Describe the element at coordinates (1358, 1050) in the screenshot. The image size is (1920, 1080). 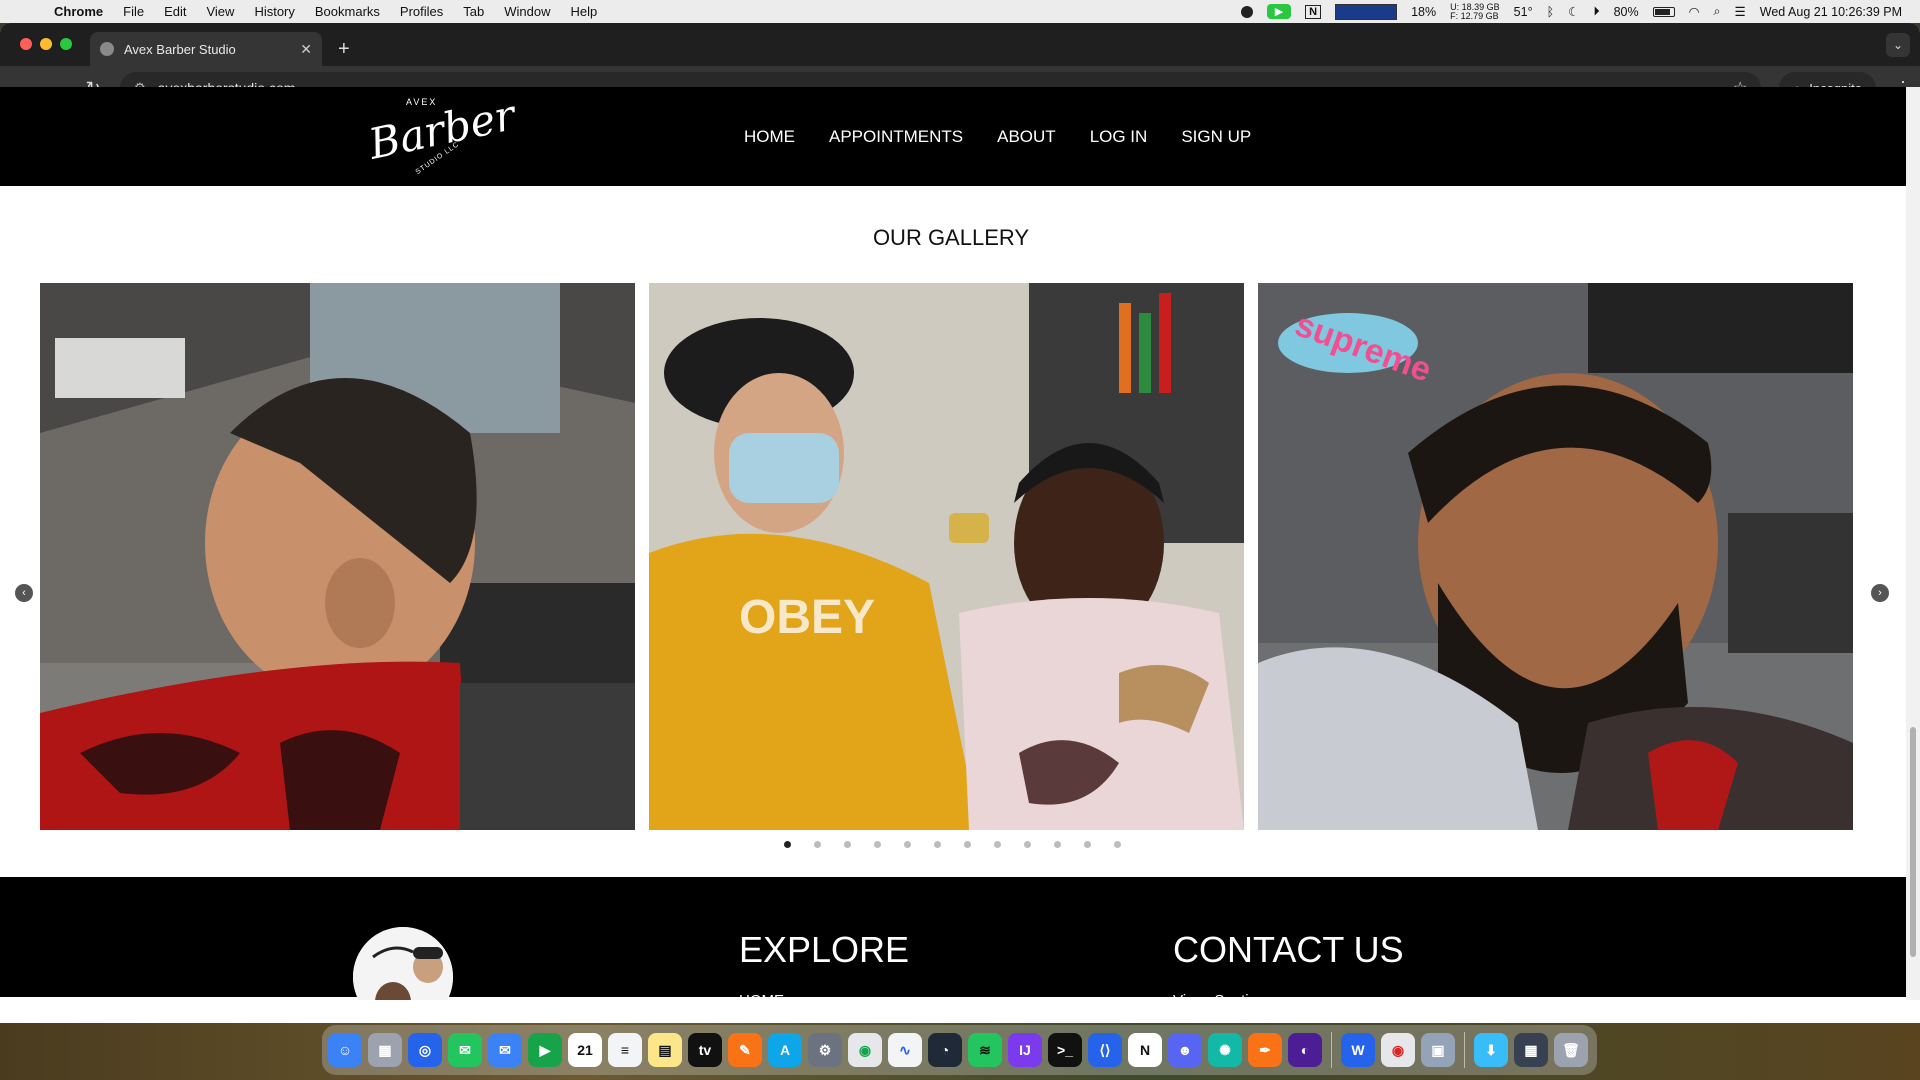
I see `word-icon: W` at that location.